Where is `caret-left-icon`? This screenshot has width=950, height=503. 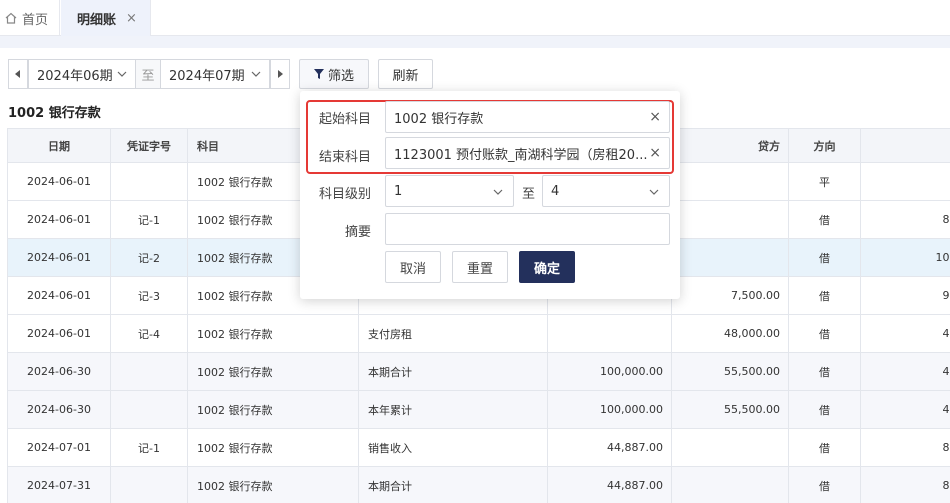 caret-left-icon is located at coordinates (17, 74).